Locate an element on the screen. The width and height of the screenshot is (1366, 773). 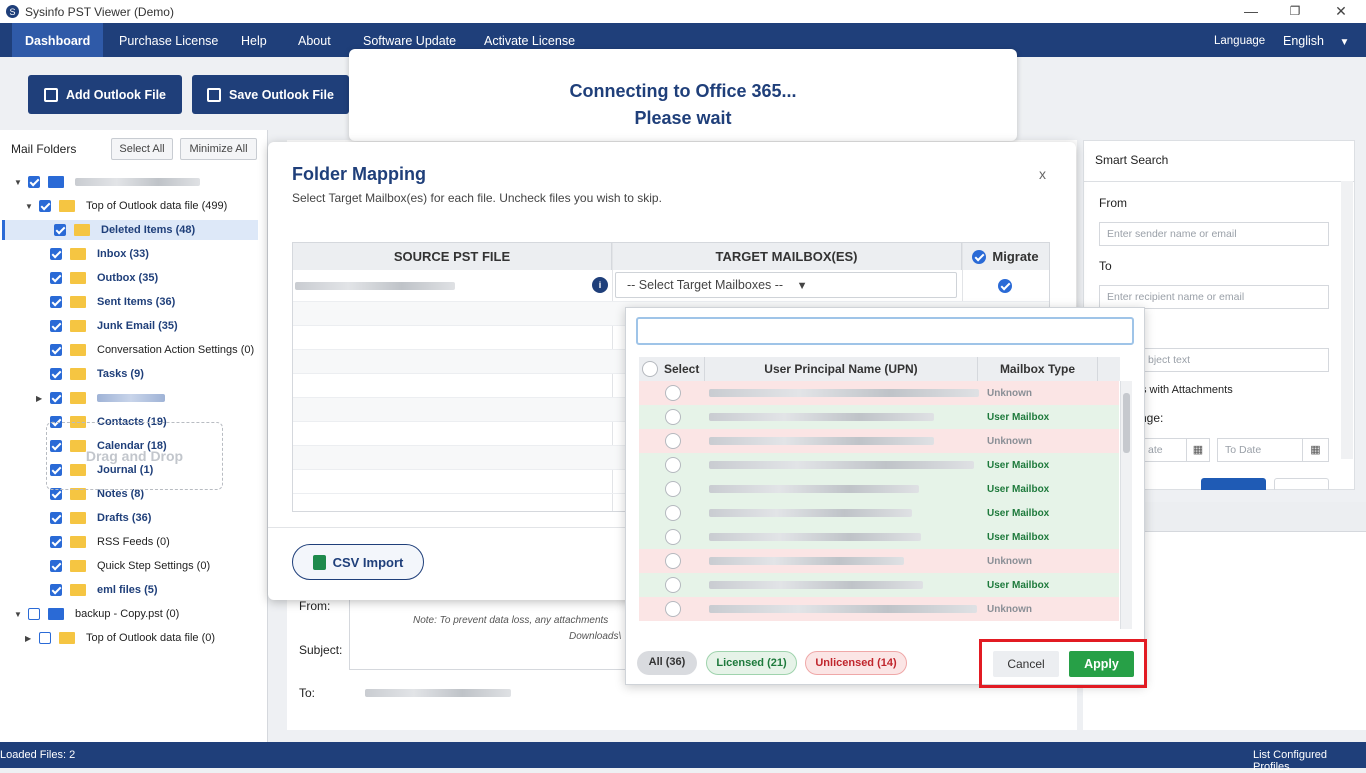
target-mailbox-select: -- Select Target Mailboxes -- ▼ is located at coordinates (786, 285).